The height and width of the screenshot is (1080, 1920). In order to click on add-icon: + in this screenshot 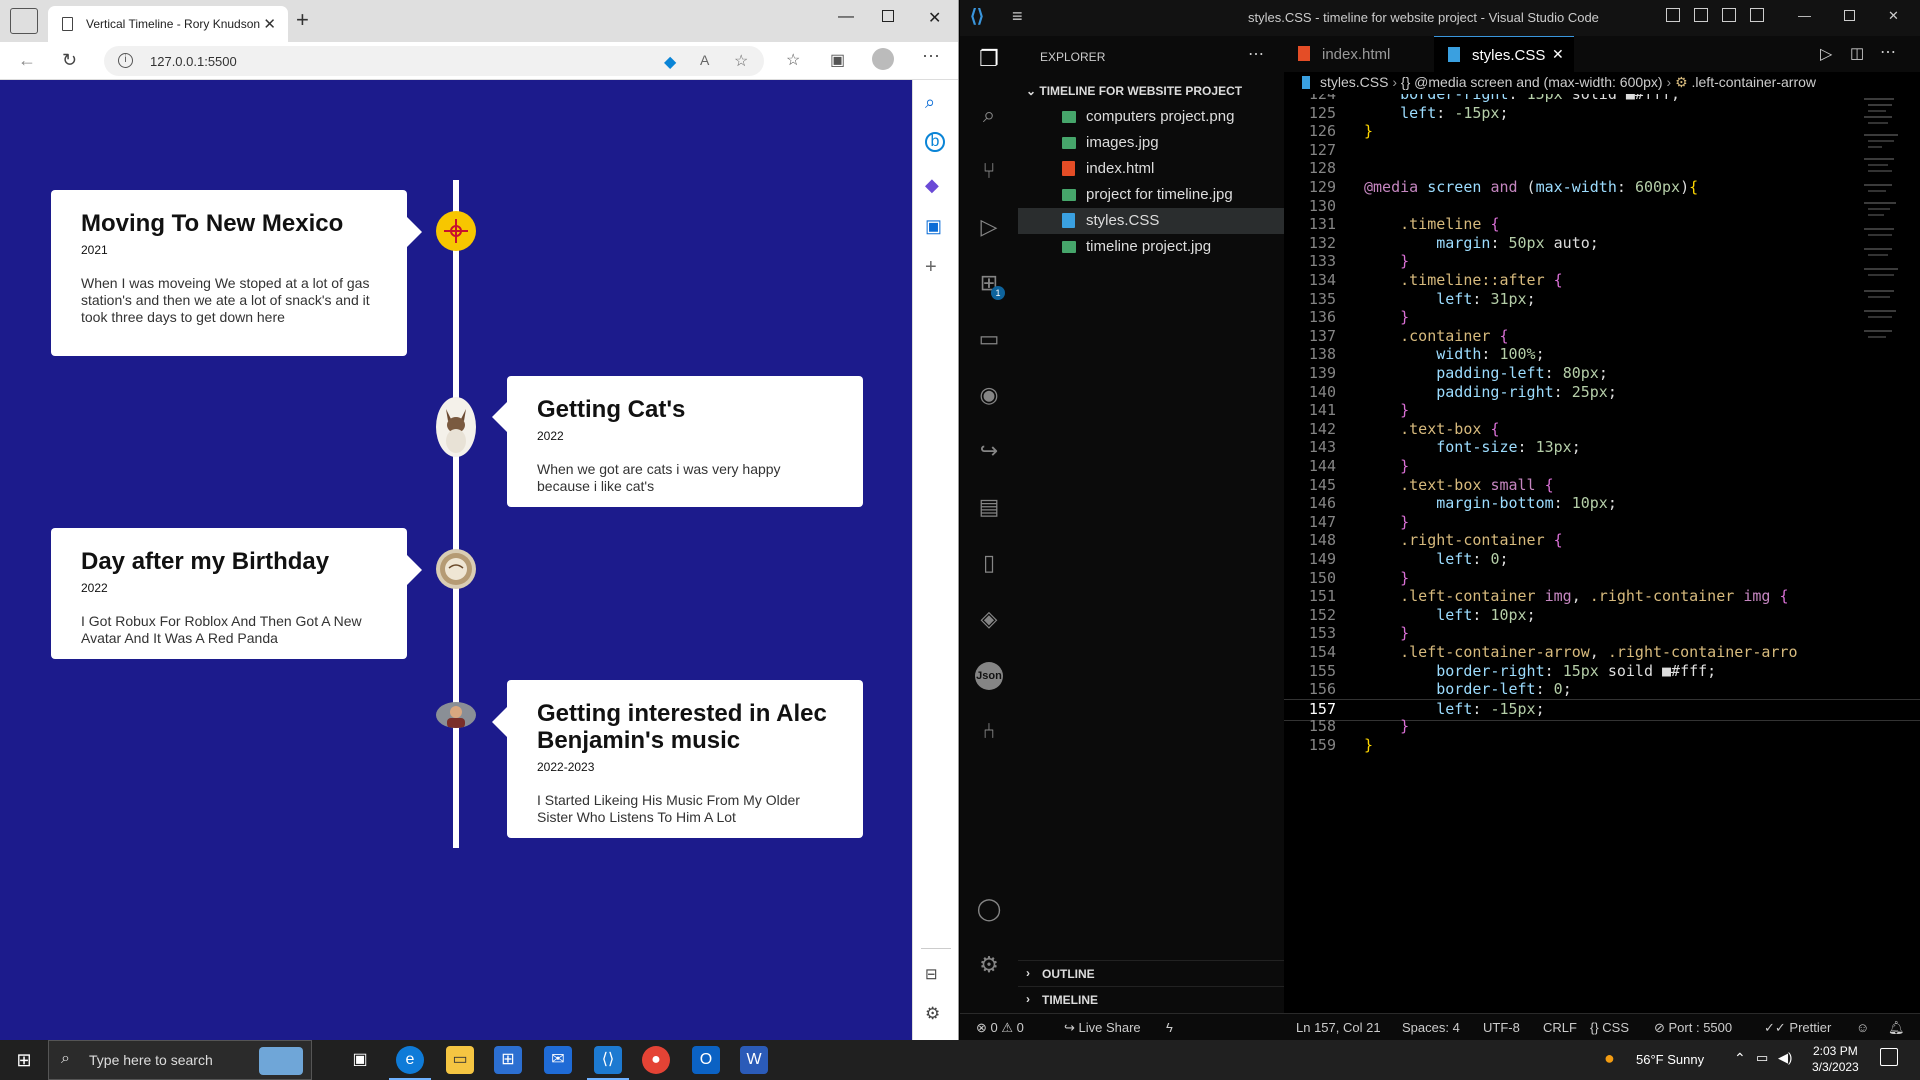, I will do `click(931, 267)`.